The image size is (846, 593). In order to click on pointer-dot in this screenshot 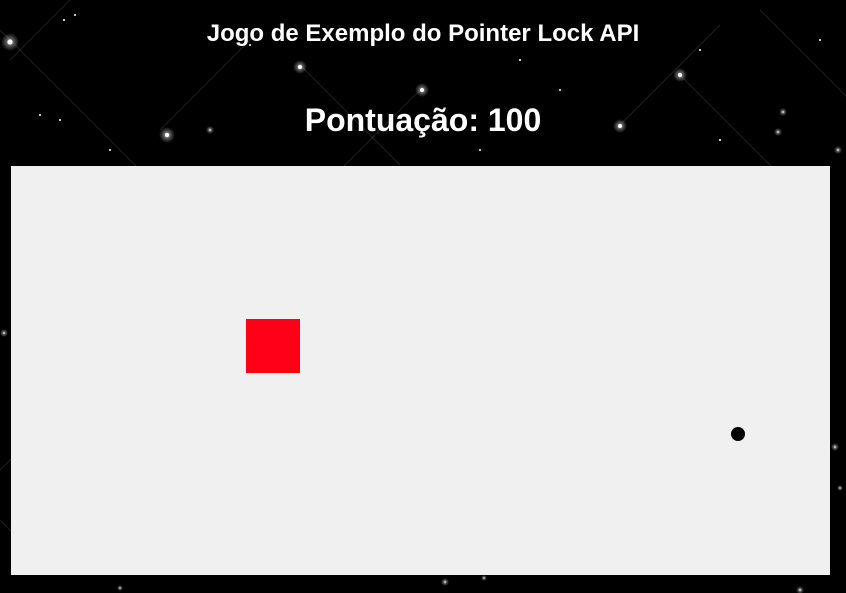, I will do `click(738, 434)`.